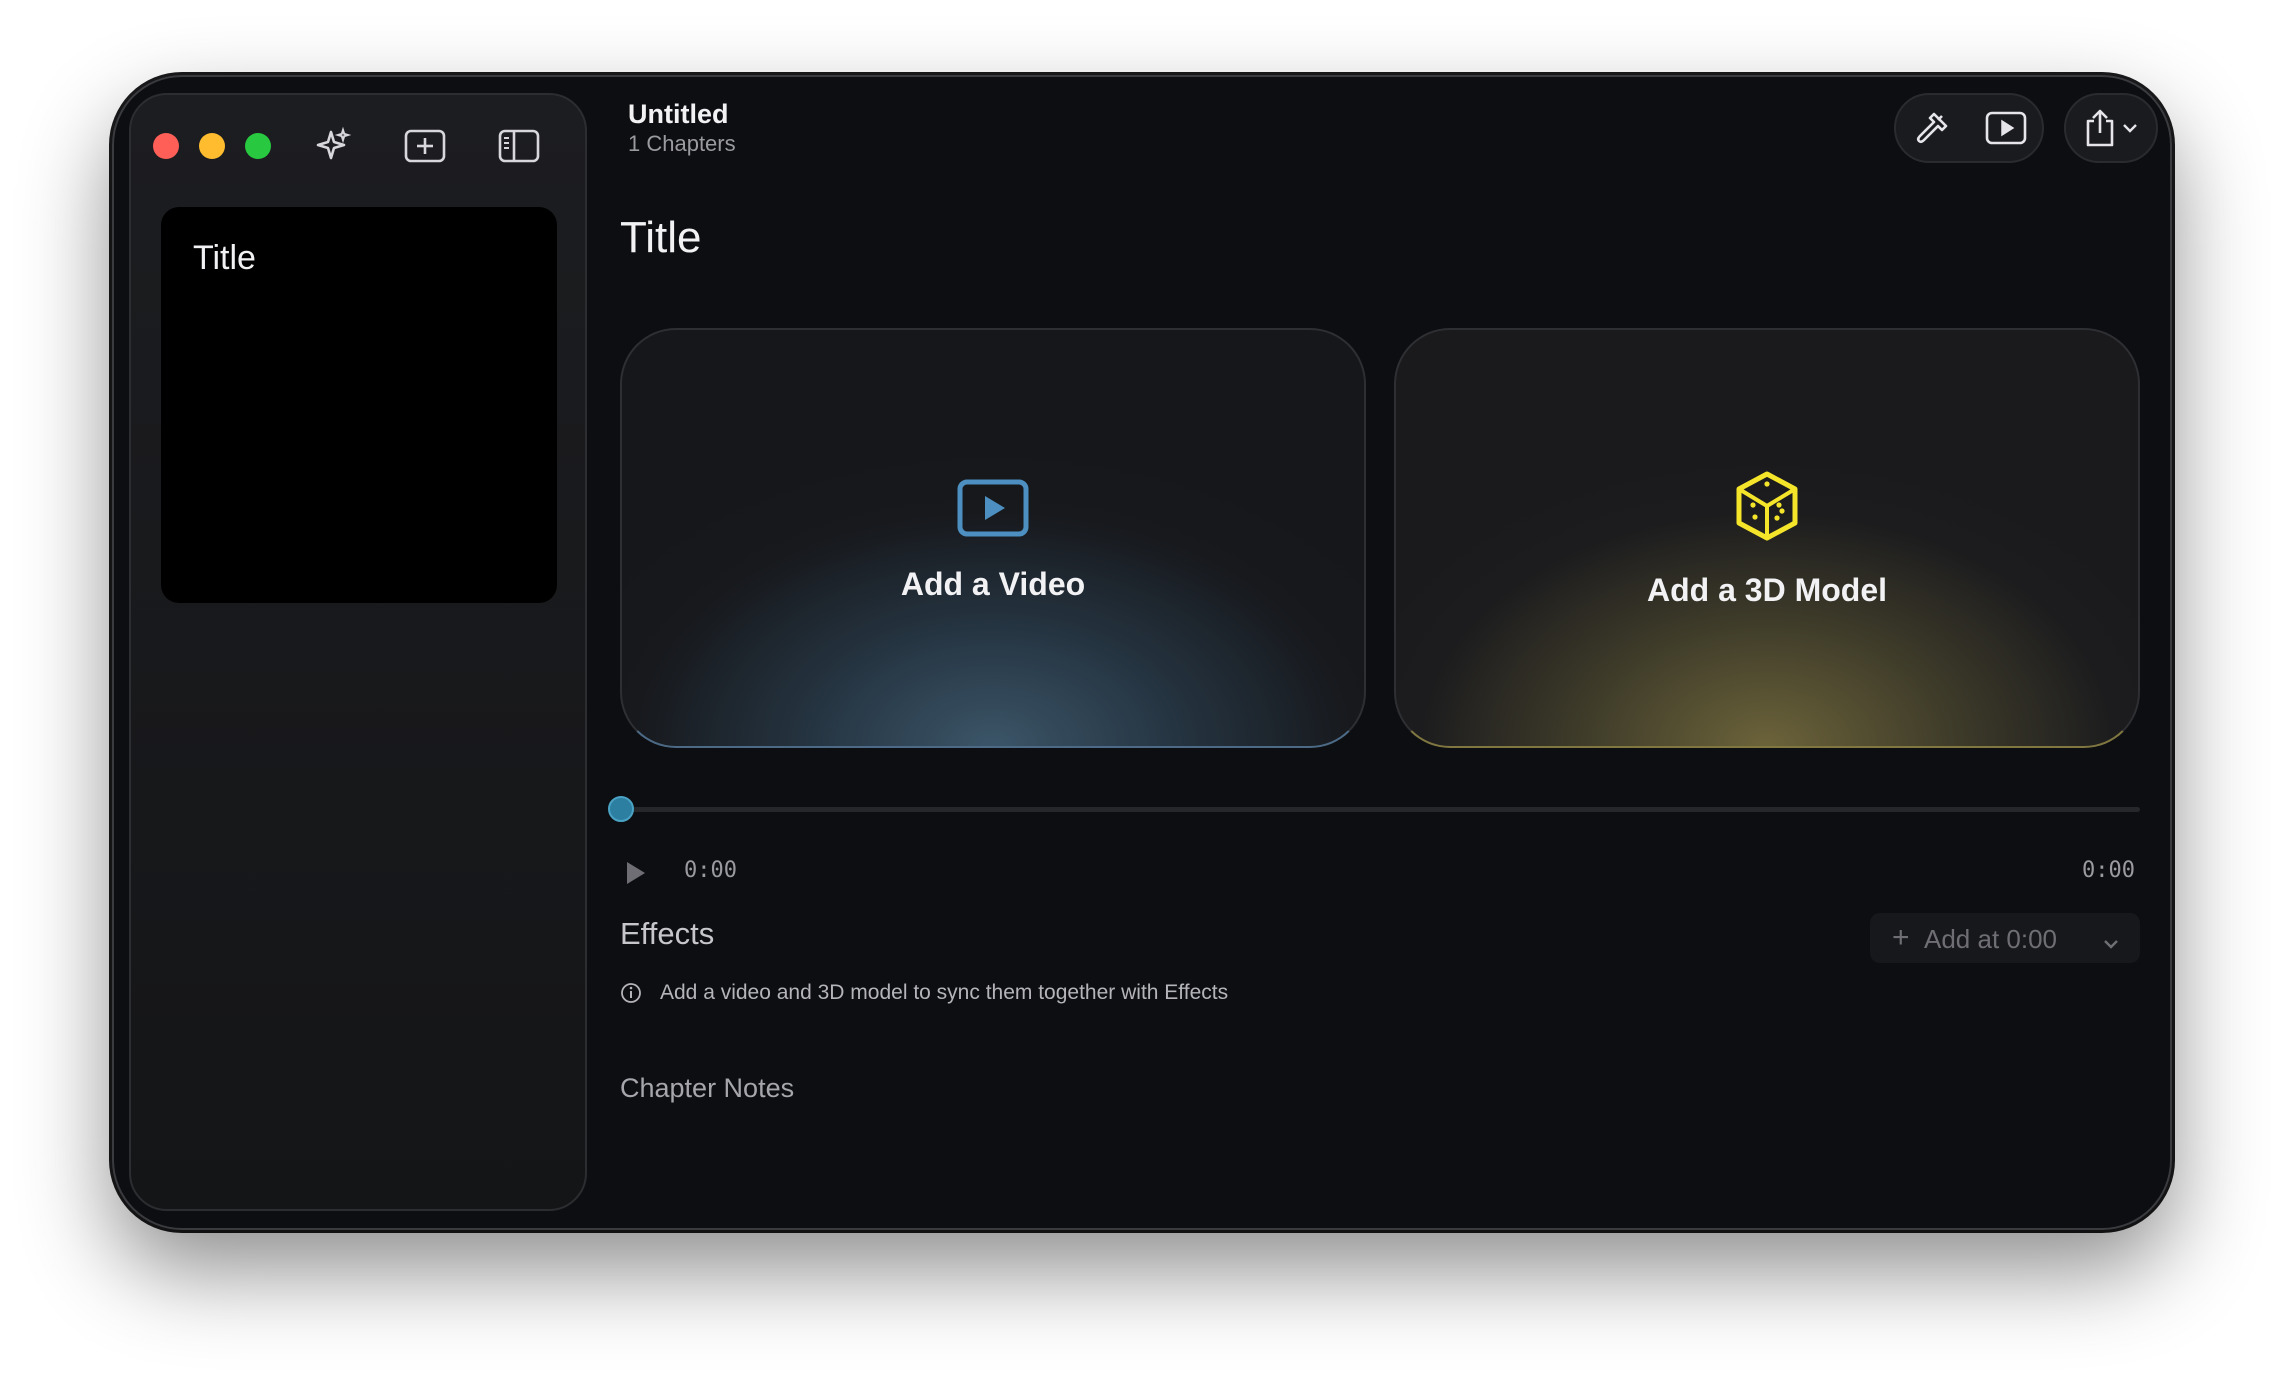 The height and width of the screenshot is (1376, 2284). I want to click on timeline-track, so click(1380, 809).